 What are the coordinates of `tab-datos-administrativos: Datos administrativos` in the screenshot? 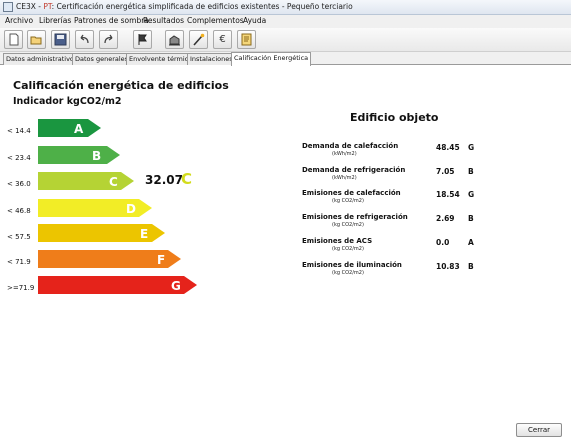 It's located at (42, 59).